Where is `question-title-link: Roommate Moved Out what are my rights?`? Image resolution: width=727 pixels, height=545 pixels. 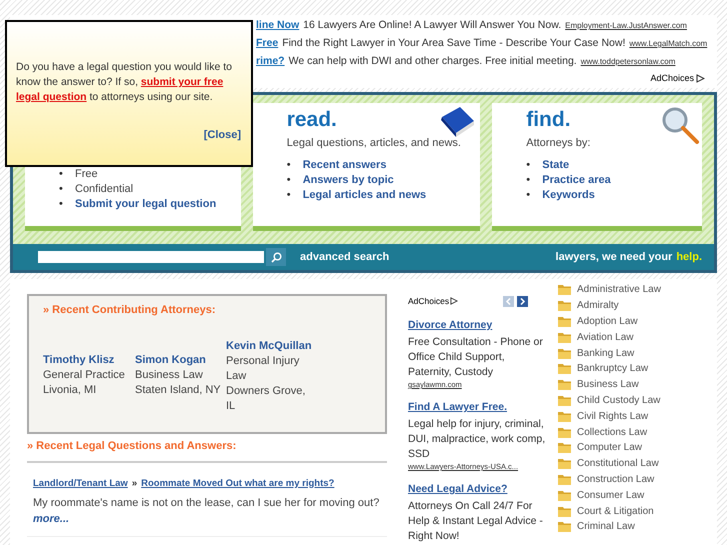 question-title-link: Roommate Moved Out what are my rights? is located at coordinates (237, 483).